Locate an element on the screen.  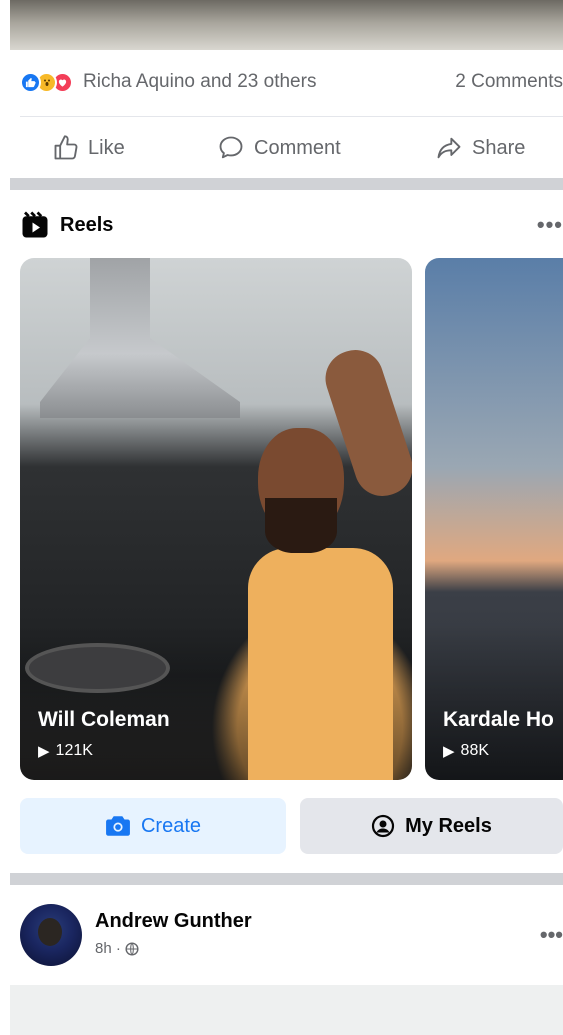
camera-icon is located at coordinates (118, 826).